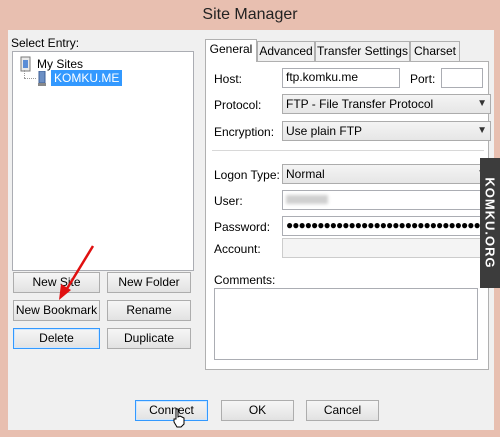  Describe the element at coordinates (228, 79) in the screenshot. I see `host-label: Host:` at that location.